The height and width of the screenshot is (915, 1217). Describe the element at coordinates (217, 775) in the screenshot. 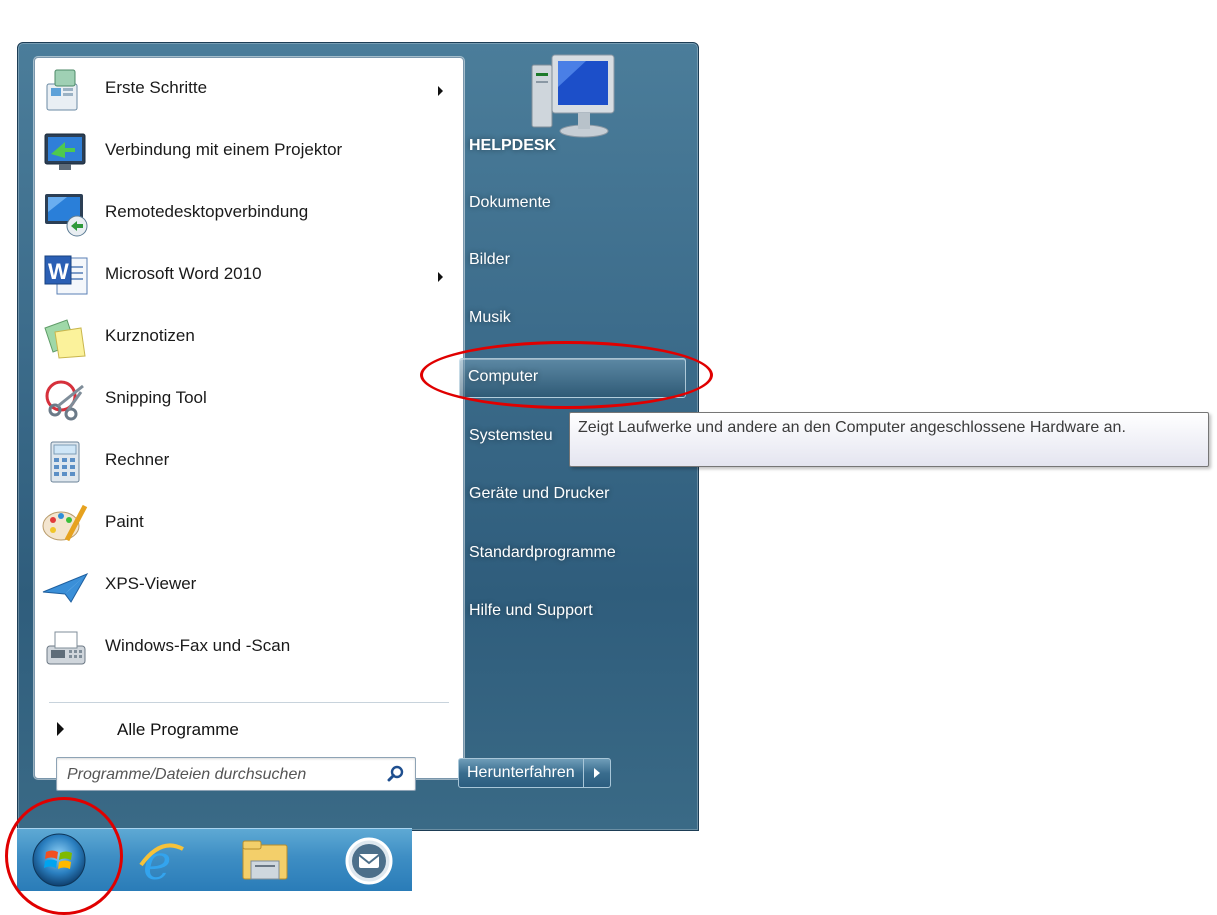

I see `search-input` at that location.